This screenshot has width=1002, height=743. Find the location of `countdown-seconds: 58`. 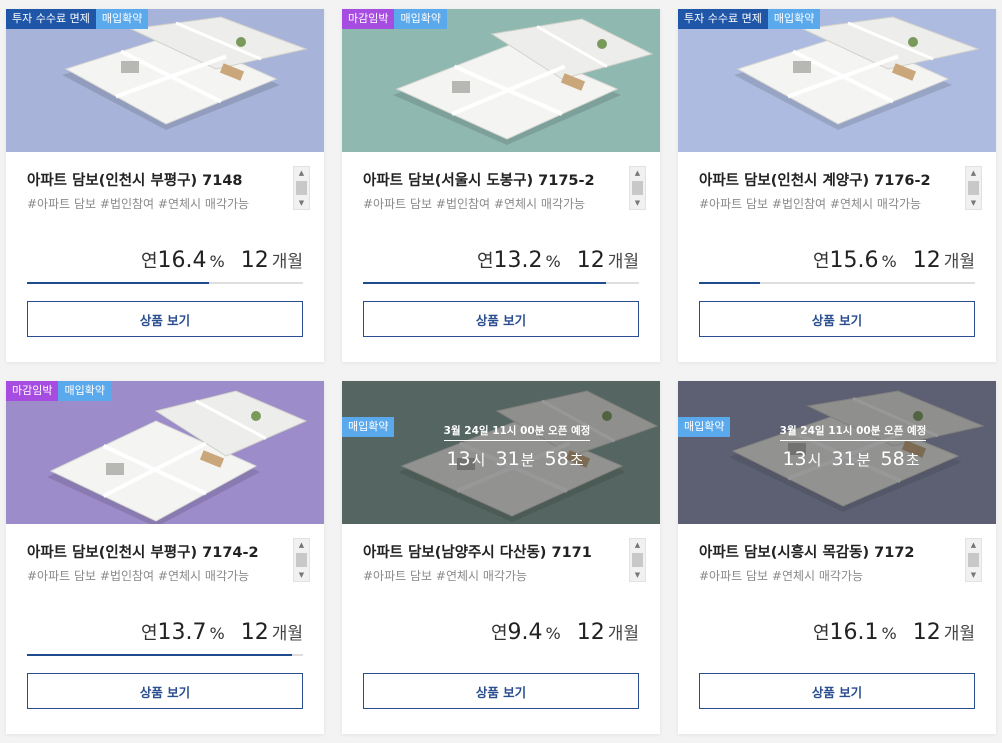

countdown-seconds: 58 is located at coordinates (892, 459).